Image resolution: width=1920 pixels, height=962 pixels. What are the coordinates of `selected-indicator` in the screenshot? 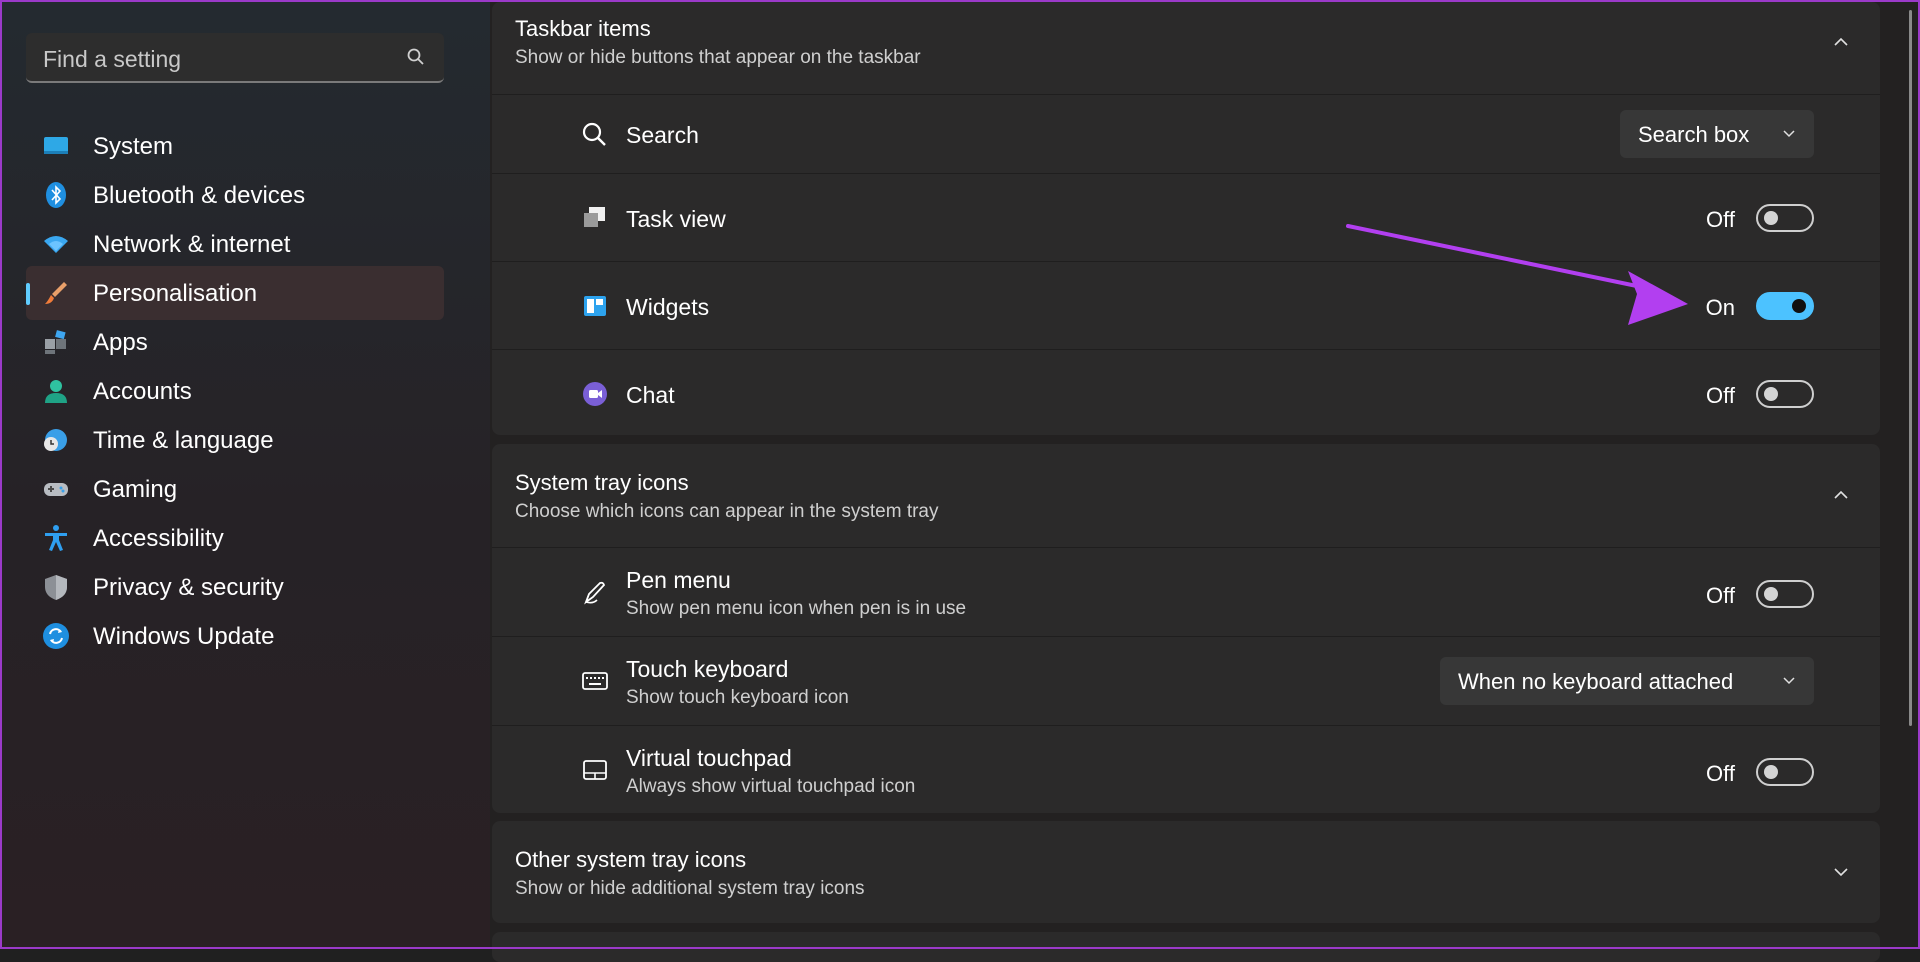 It's located at (28, 294).